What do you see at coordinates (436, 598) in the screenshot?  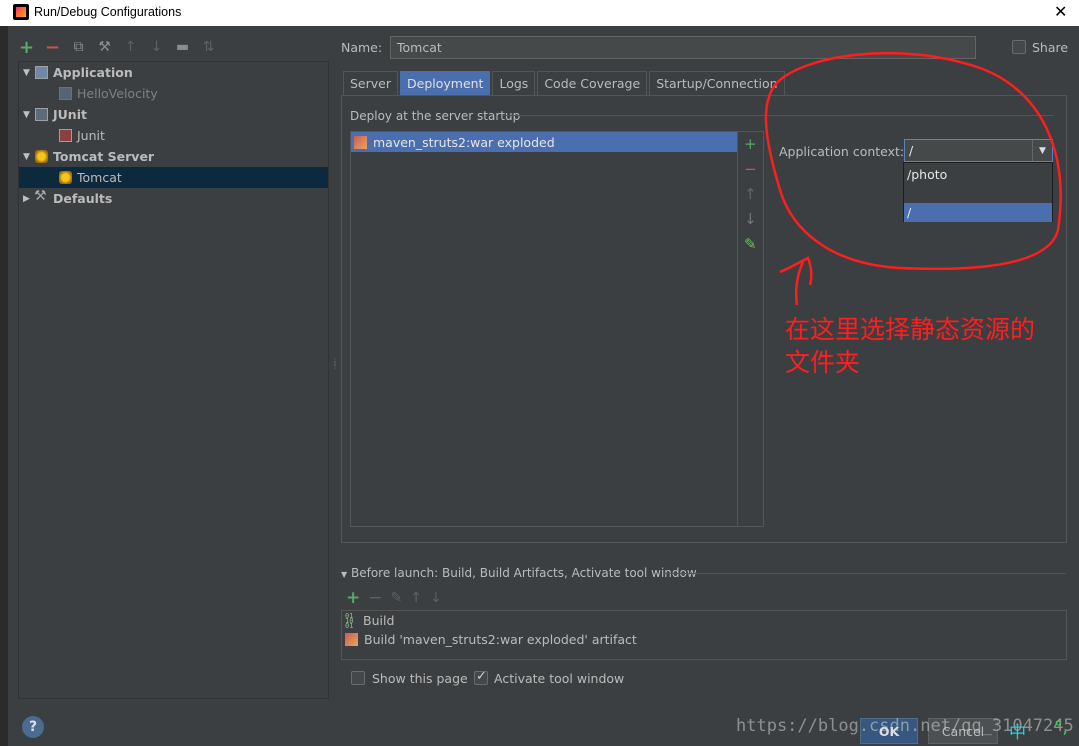 I see `move-down-icon: ↓` at bounding box center [436, 598].